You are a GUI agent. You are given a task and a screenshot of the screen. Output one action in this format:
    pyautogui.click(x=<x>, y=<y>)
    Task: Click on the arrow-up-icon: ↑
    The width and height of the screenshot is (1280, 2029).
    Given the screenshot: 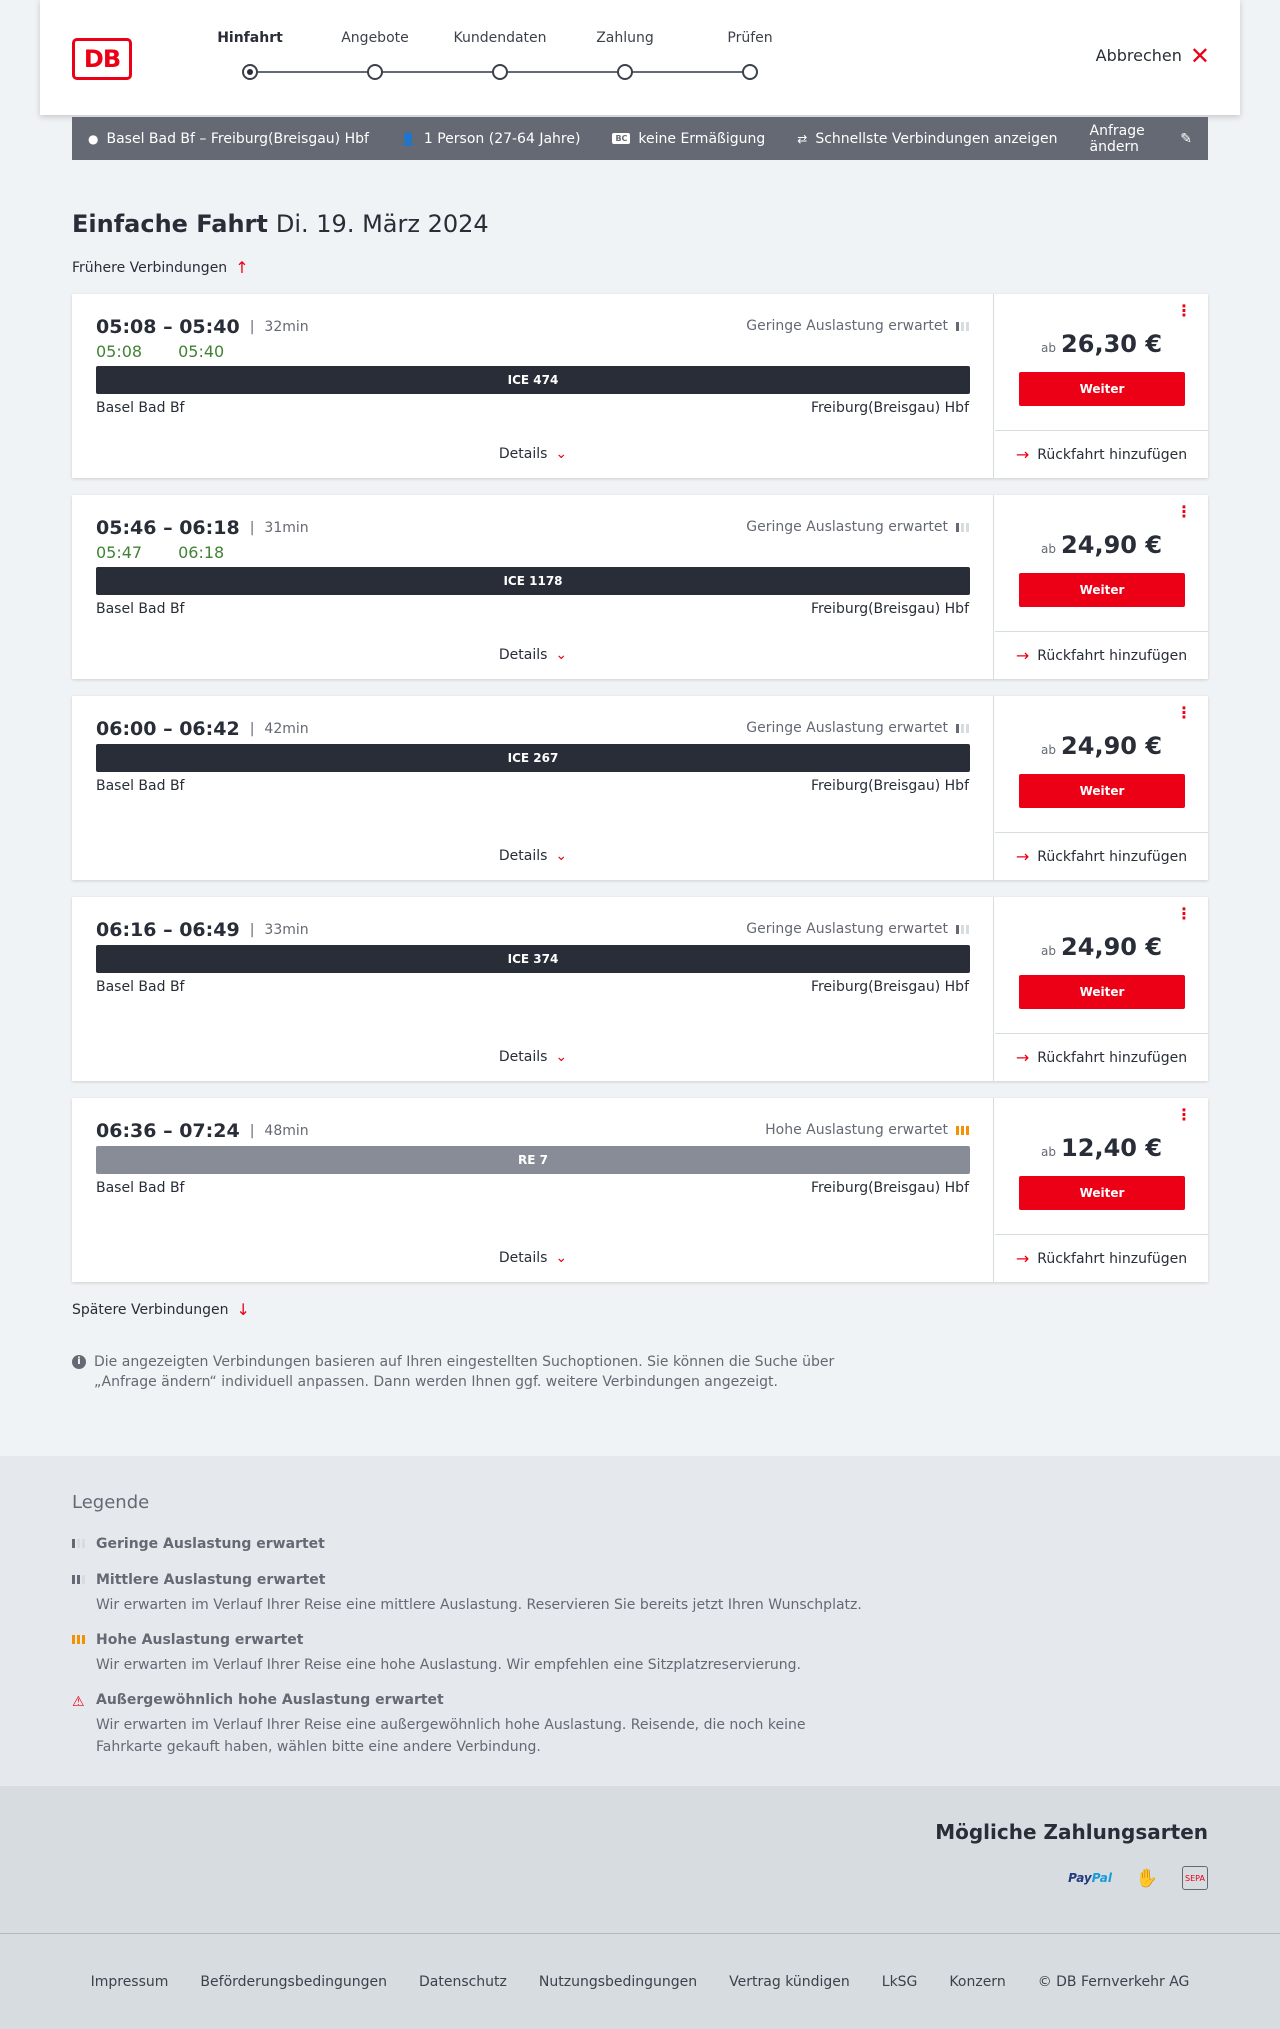 What is the action you would take?
    pyautogui.click(x=242, y=267)
    